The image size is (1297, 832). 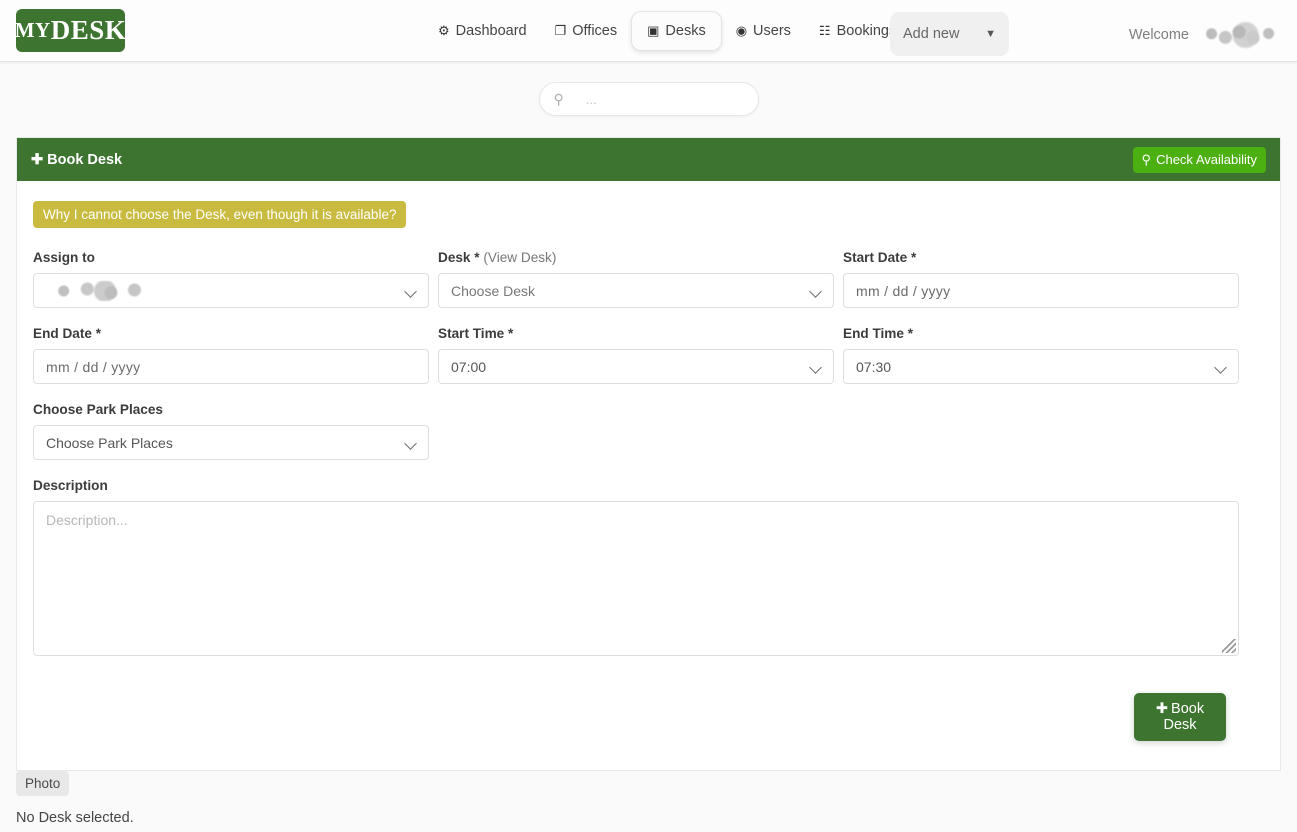 I want to click on submit-row: ✚ Book Desk, so click(x=648, y=717).